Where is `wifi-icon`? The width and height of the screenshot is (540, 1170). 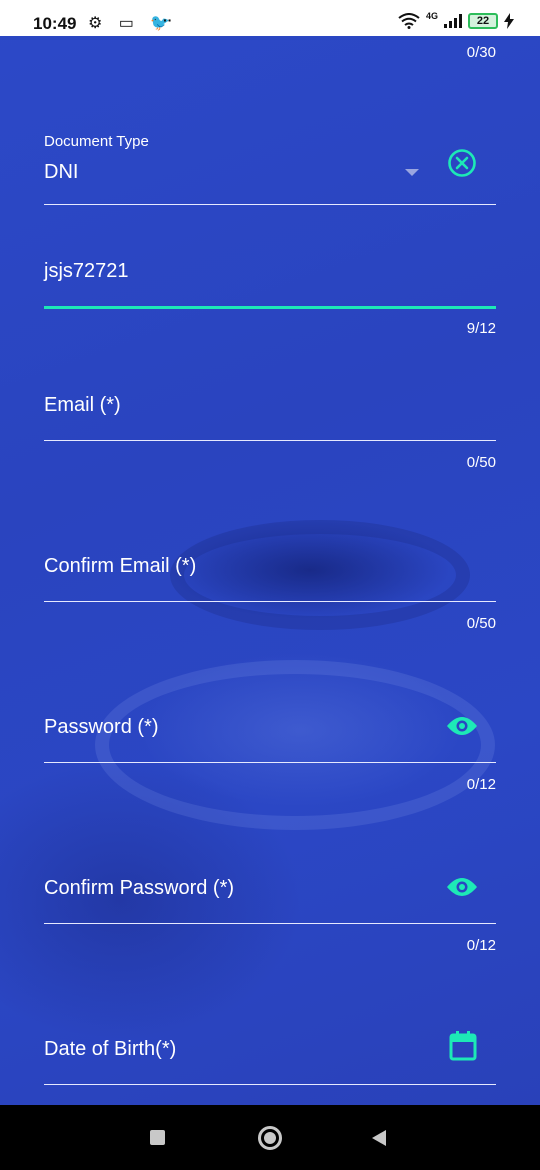
wifi-icon is located at coordinates (409, 21).